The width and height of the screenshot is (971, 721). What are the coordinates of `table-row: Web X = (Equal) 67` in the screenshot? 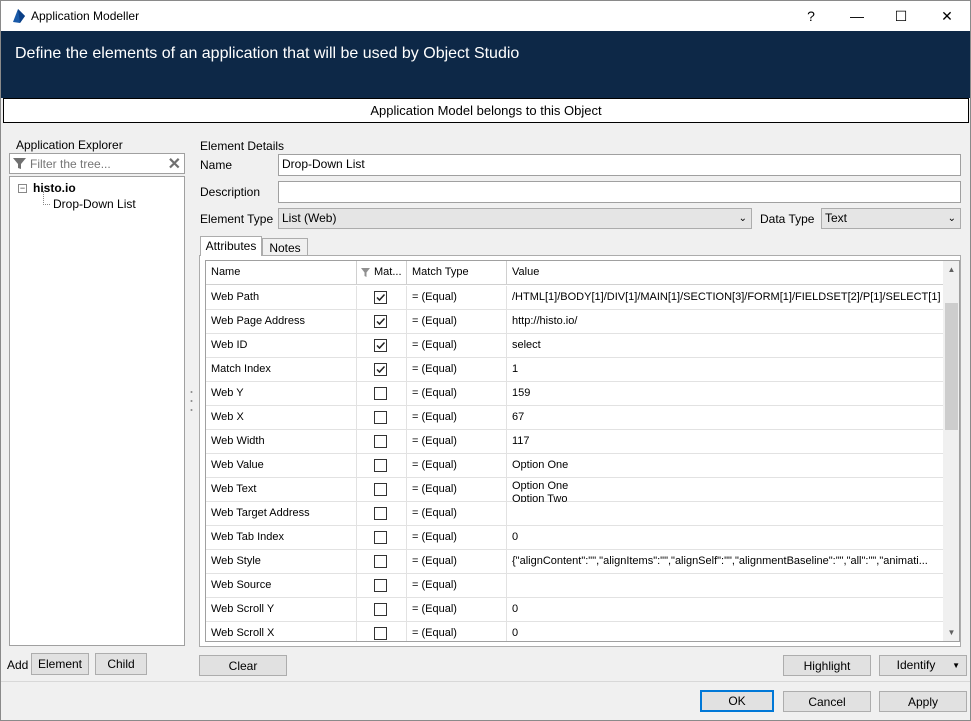 It's located at (574, 418).